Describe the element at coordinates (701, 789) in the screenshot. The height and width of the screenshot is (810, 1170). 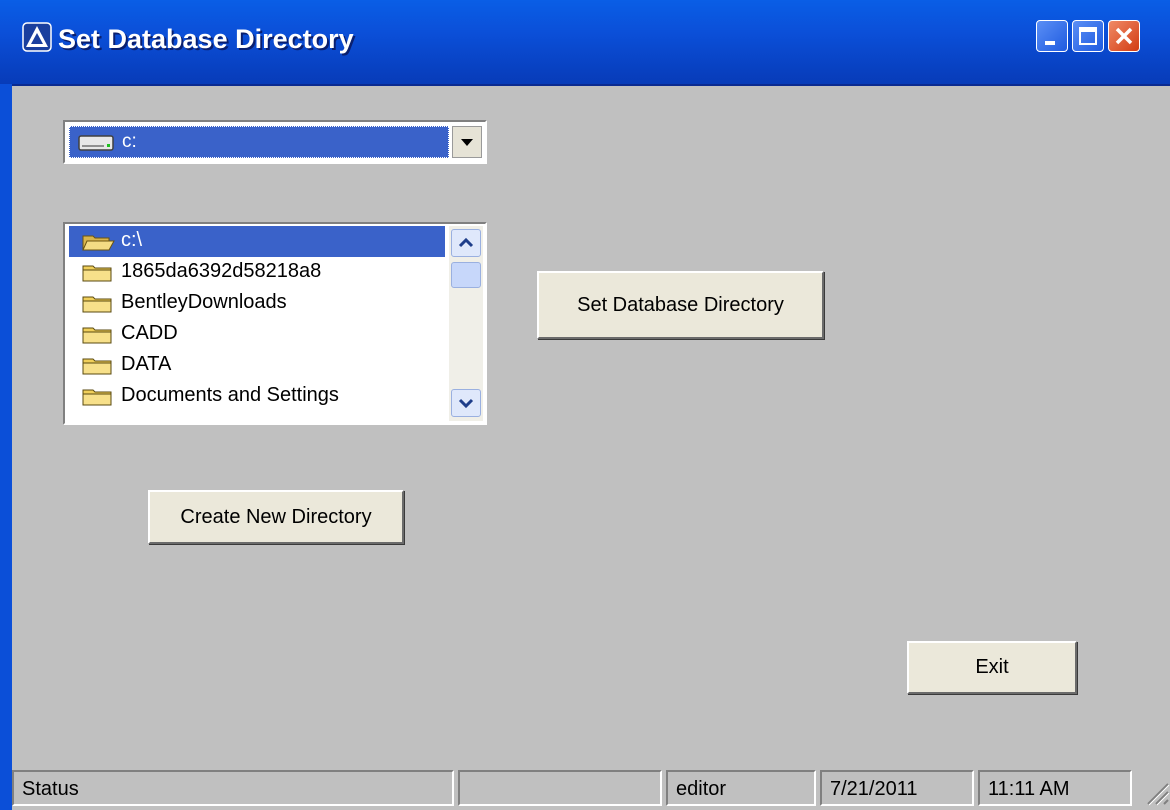
I see `status-user: editor` at that location.